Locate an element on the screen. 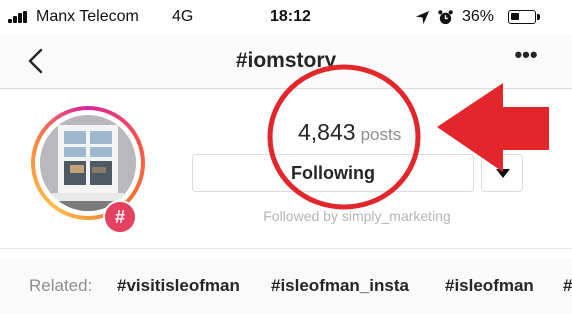 The width and height of the screenshot is (572, 318). follow-options-dropdown is located at coordinates (502, 173).